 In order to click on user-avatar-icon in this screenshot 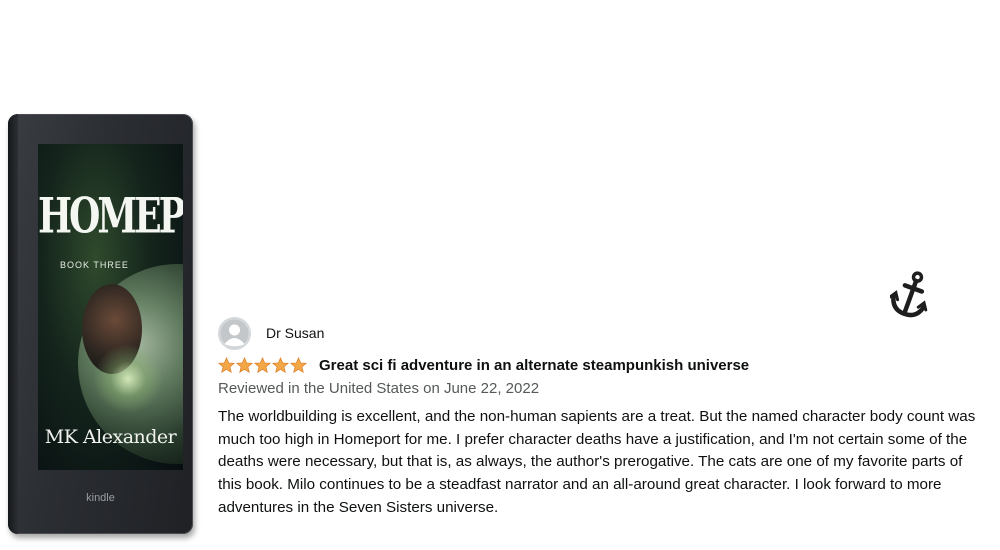, I will do `click(234, 333)`.